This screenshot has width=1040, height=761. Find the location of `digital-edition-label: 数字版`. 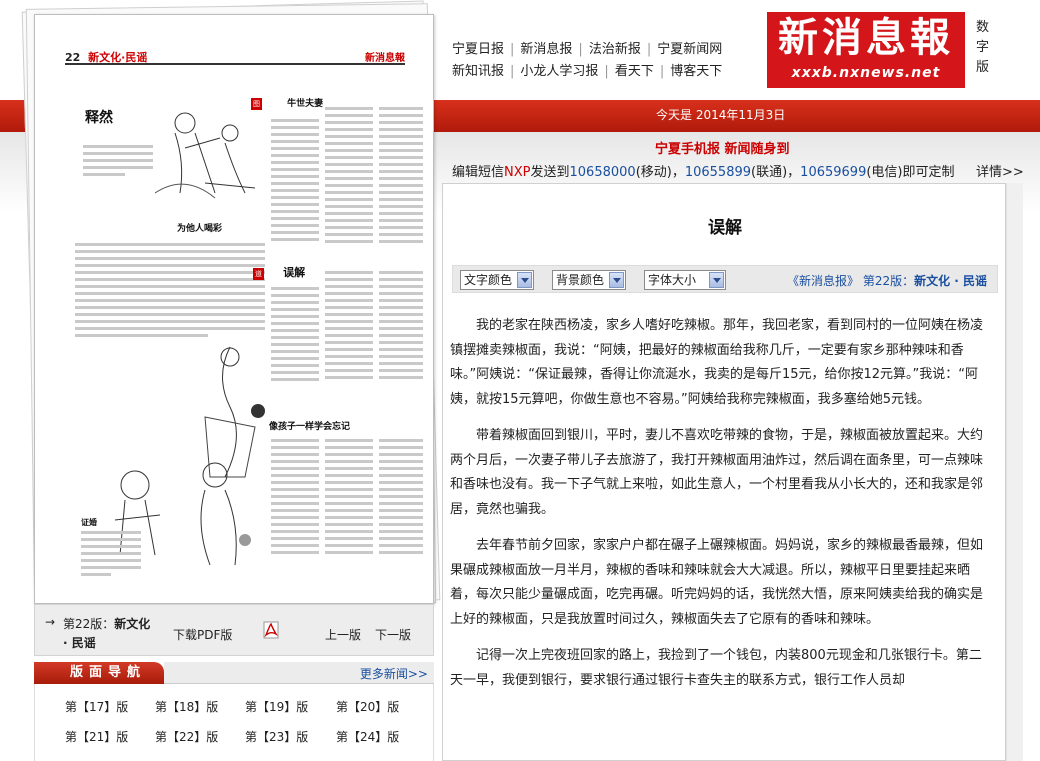

digital-edition-label: 数字版 is located at coordinates (983, 47).